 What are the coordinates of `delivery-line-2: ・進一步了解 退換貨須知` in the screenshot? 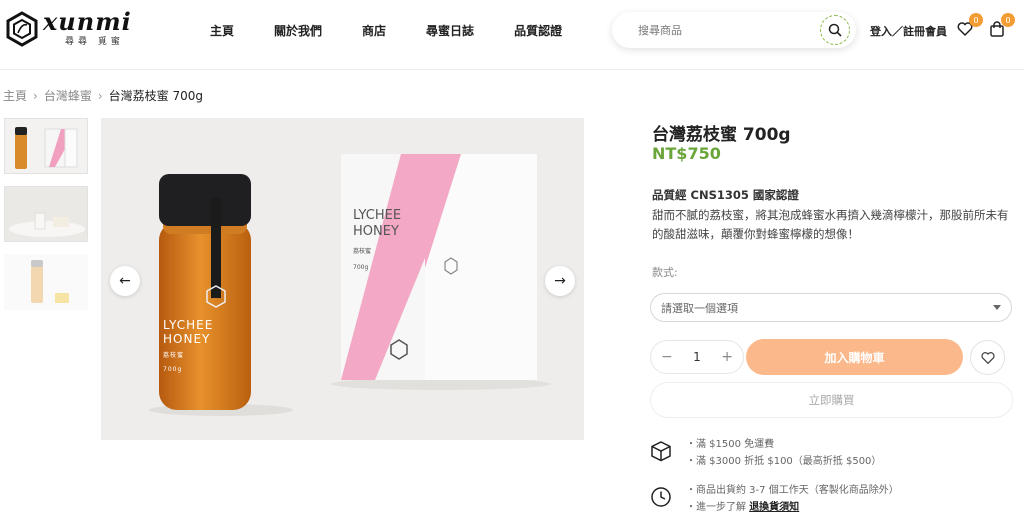 It's located at (792, 507).